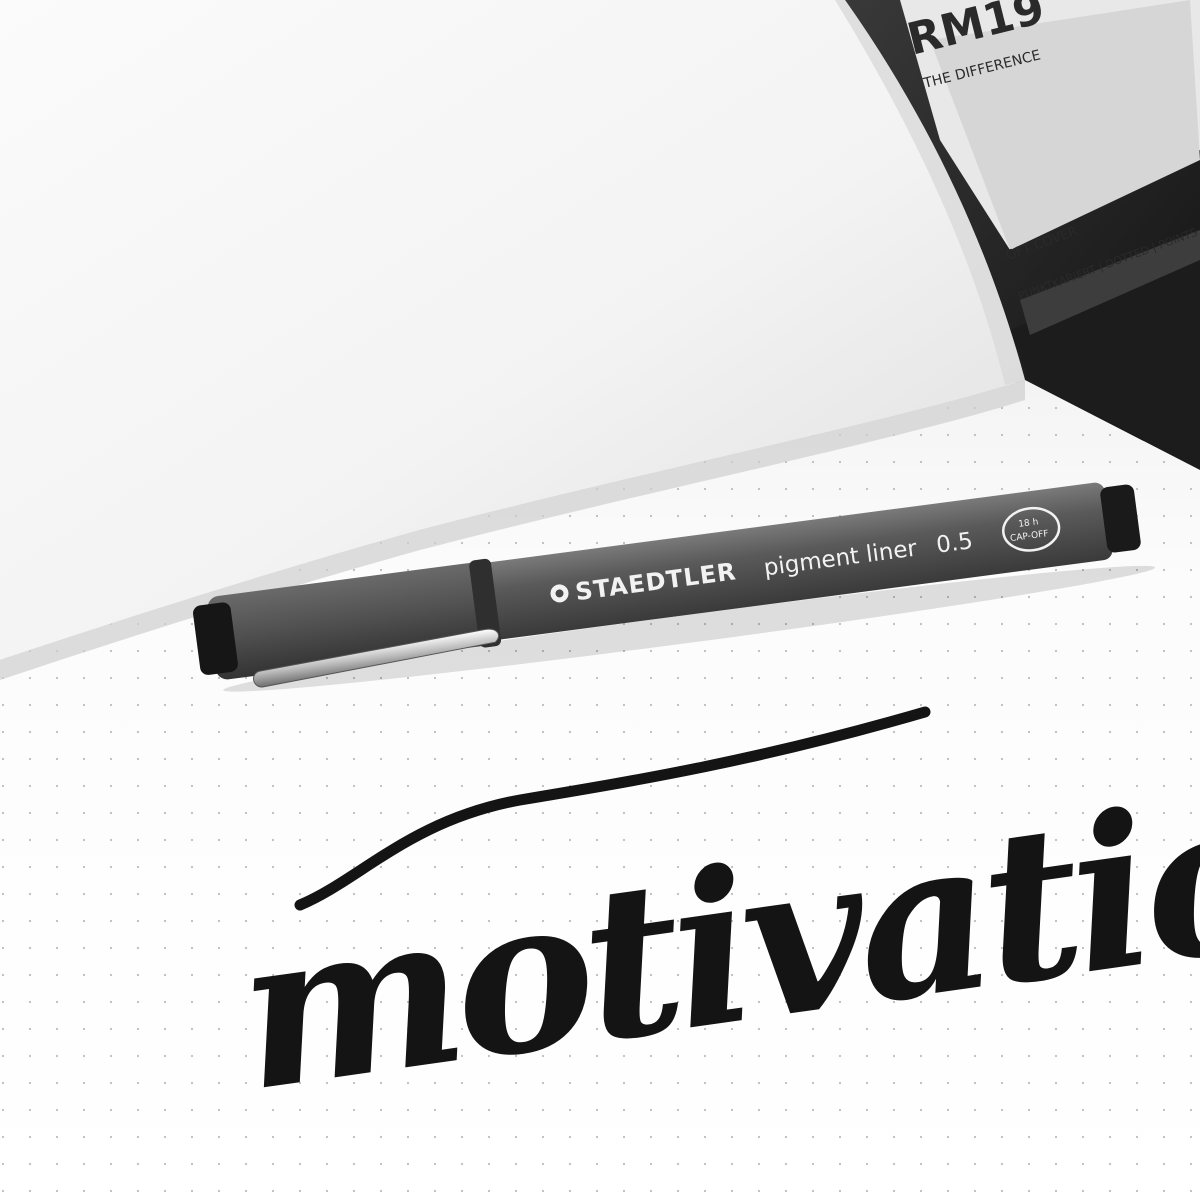 The height and width of the screenshot is (1200, 1200). I want to click on pen-size-text: 0.5, so click(955, 543).